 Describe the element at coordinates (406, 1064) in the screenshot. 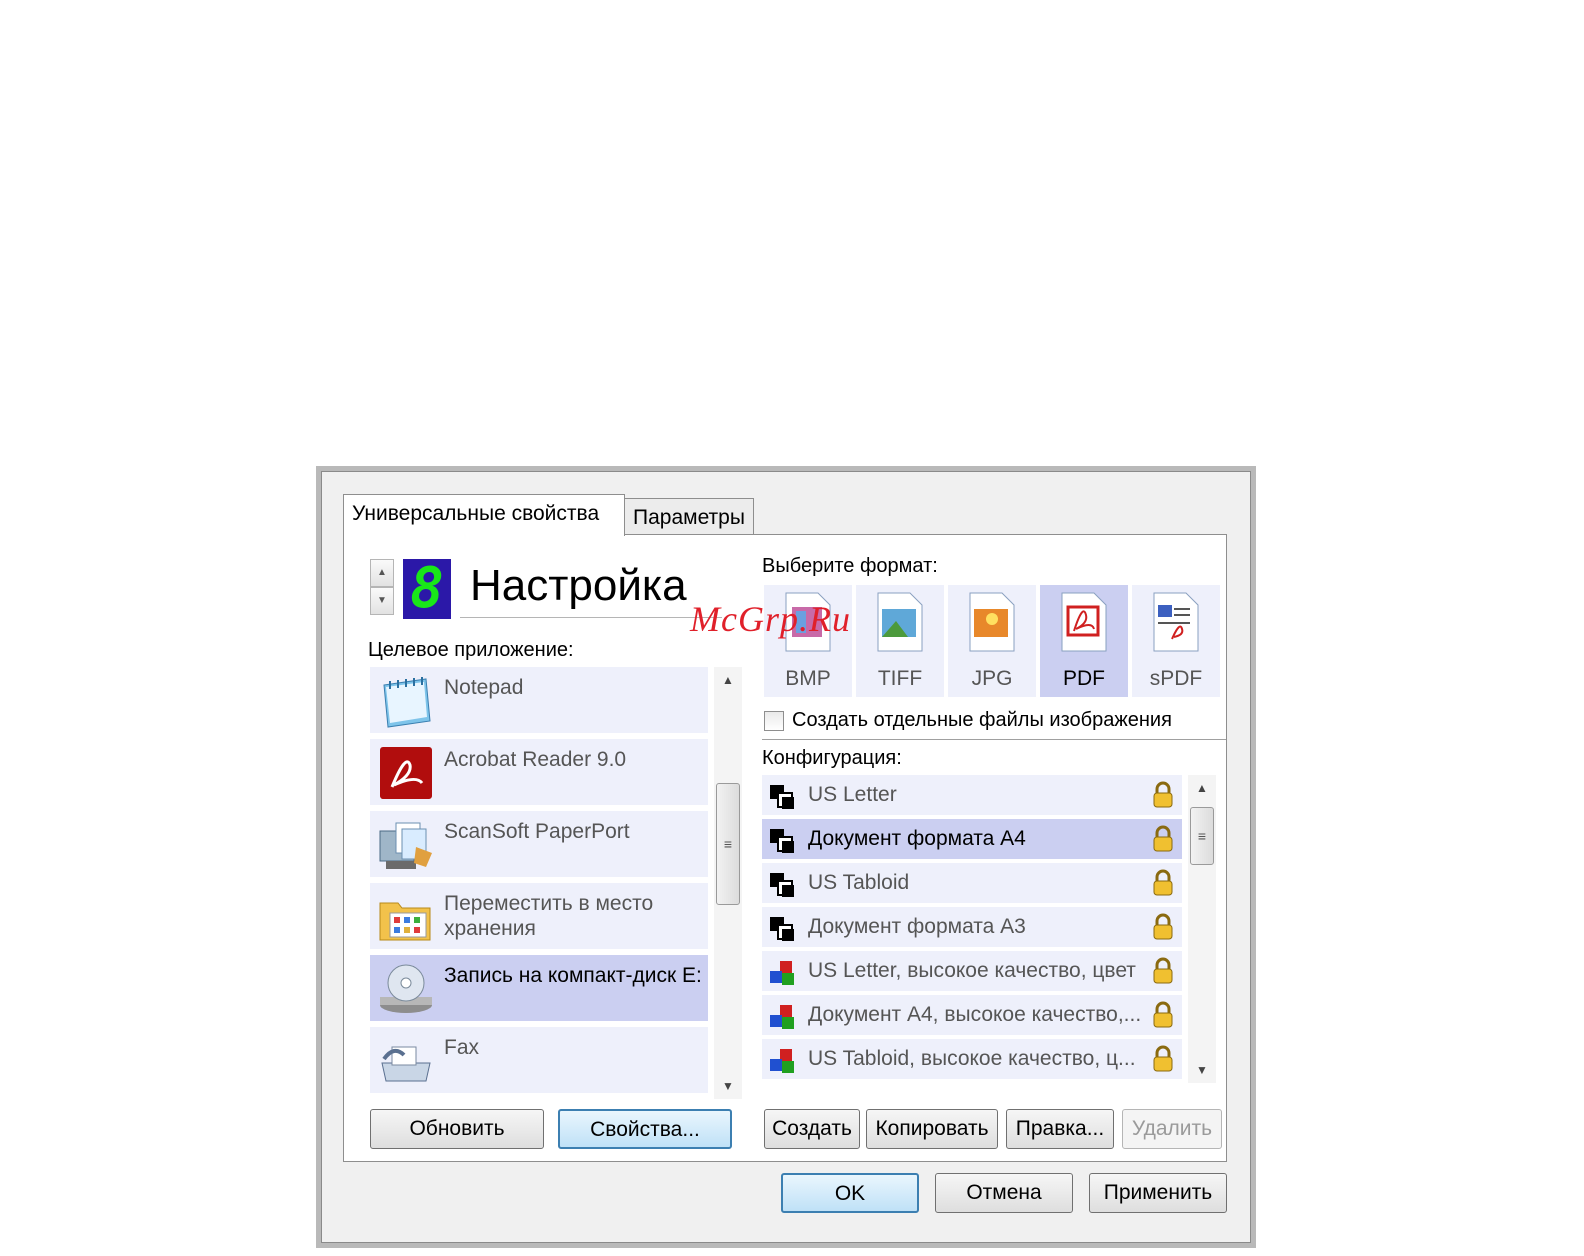

I see `fax-icon` at that location.